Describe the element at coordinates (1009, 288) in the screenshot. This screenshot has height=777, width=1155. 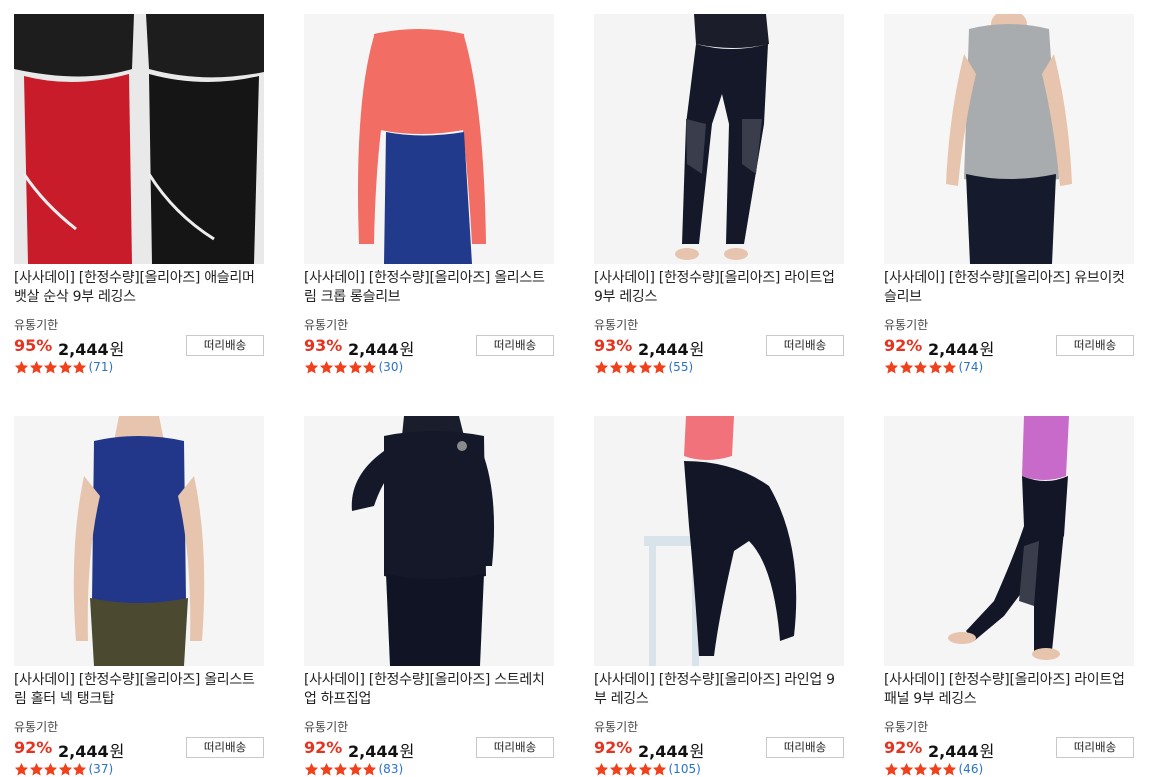
I see `product-title: [사사데이] [한정수량][올리아즈] 유브이컷 슬리브` at that location.